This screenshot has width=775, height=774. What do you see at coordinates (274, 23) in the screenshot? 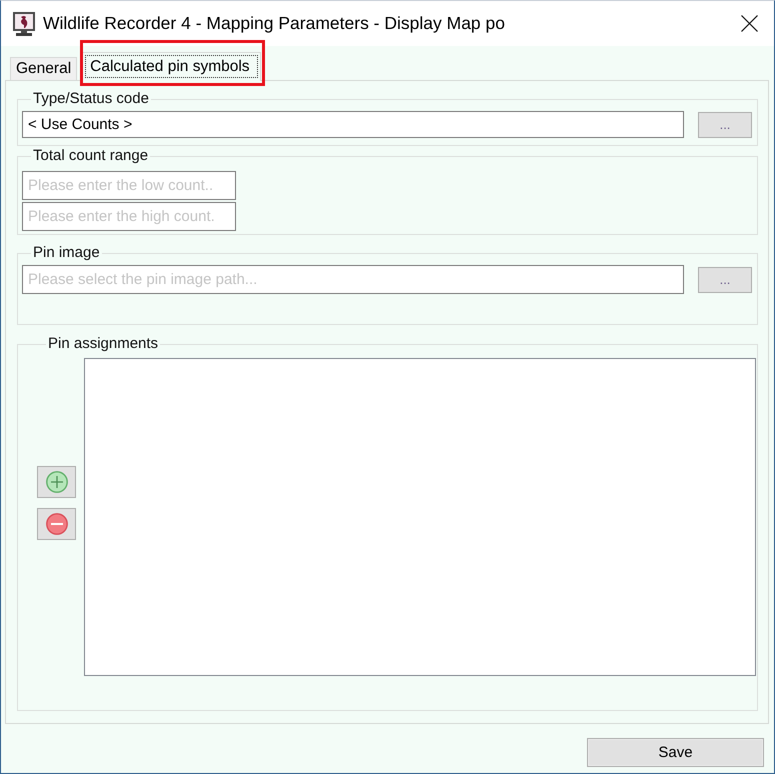
I see `window-title: Wildlife Recorder 4 - Mapping Parameters - Display Map po` at bounding box center [274, 23].